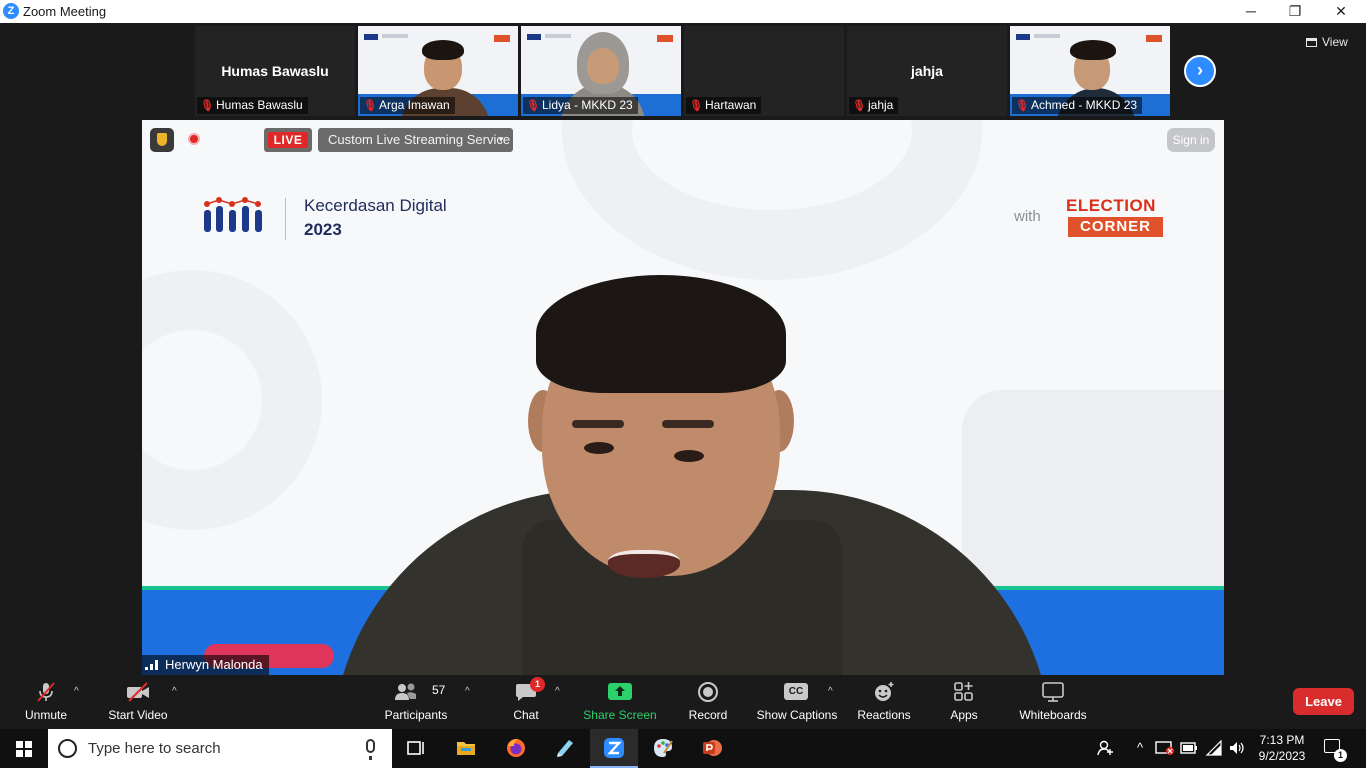  Describe the element at coordinates (557, 691) in the screenshot. I see `chat-options-caret-icon: ^` at that location.